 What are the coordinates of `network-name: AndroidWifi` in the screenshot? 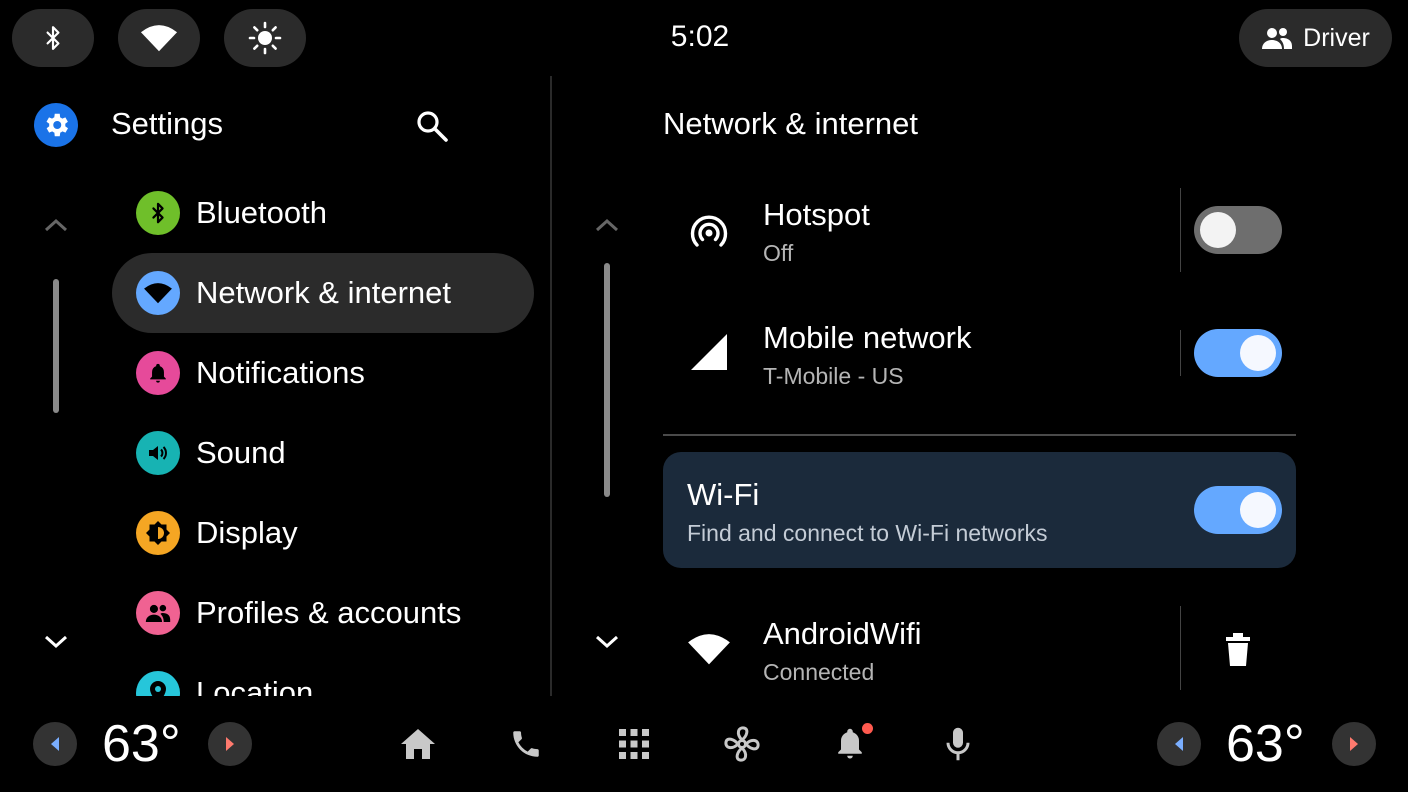 It's located at (842, 633).